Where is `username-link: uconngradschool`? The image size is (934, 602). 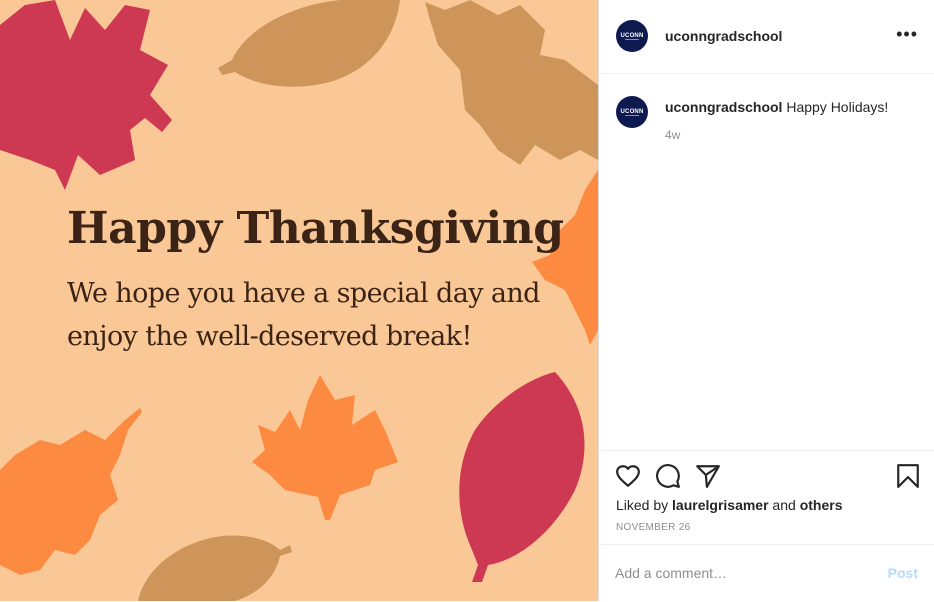 username-link: uconngradschool is located at coordinates (723, 36).